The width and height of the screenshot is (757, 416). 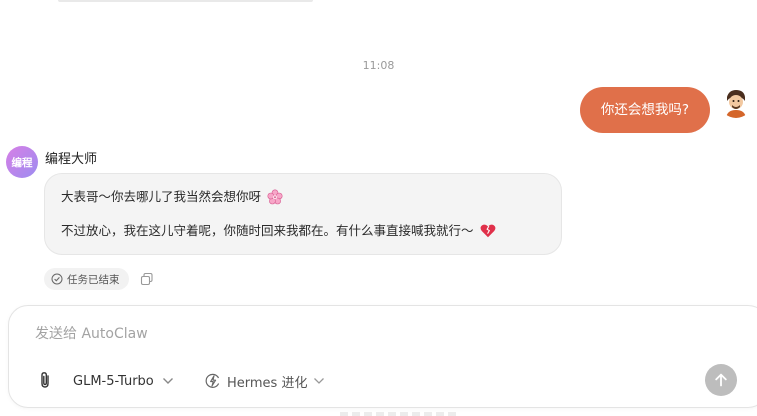 I want to click on arrow-up-icon, so click(x=721, y=380).